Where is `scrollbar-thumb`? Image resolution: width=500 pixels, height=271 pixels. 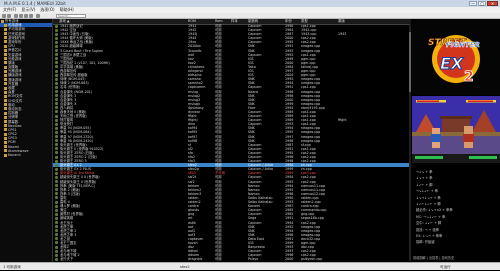 scrollbar-thumb is located at coordinates (410, 62).